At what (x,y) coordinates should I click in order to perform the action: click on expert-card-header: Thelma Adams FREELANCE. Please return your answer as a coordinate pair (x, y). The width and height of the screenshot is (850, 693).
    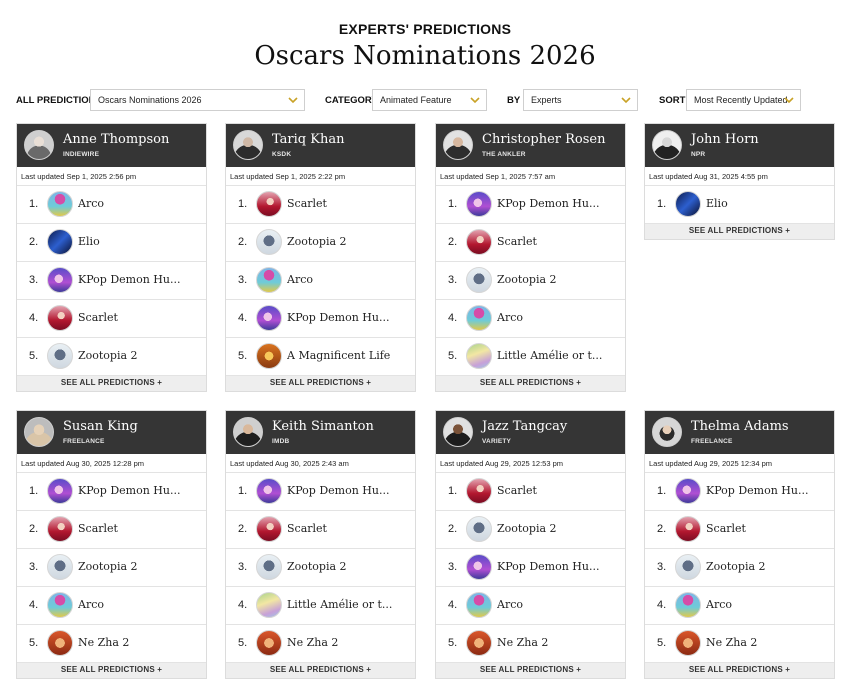
    Looking at the image, I should click on (739, 432).